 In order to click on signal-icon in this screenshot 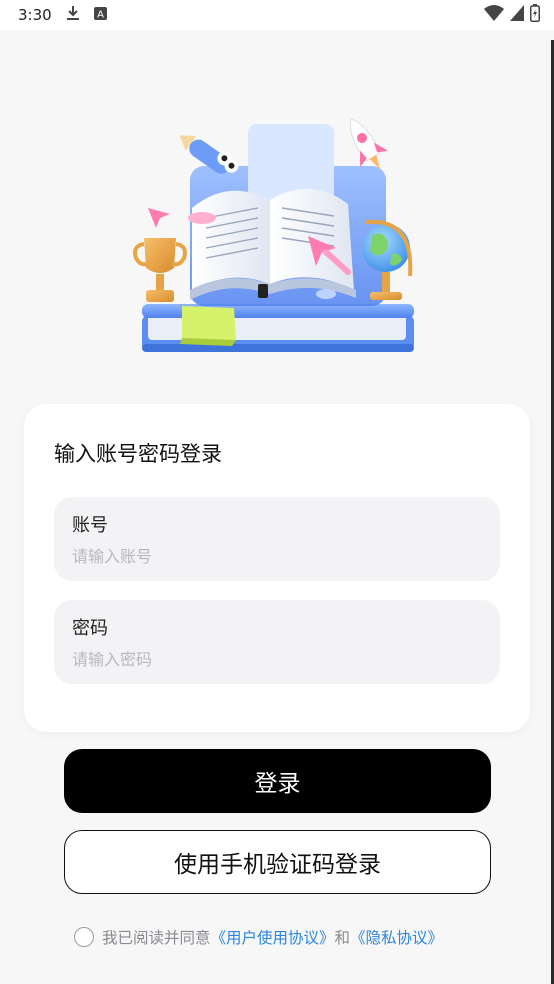, I will do `click(517, 15)`.